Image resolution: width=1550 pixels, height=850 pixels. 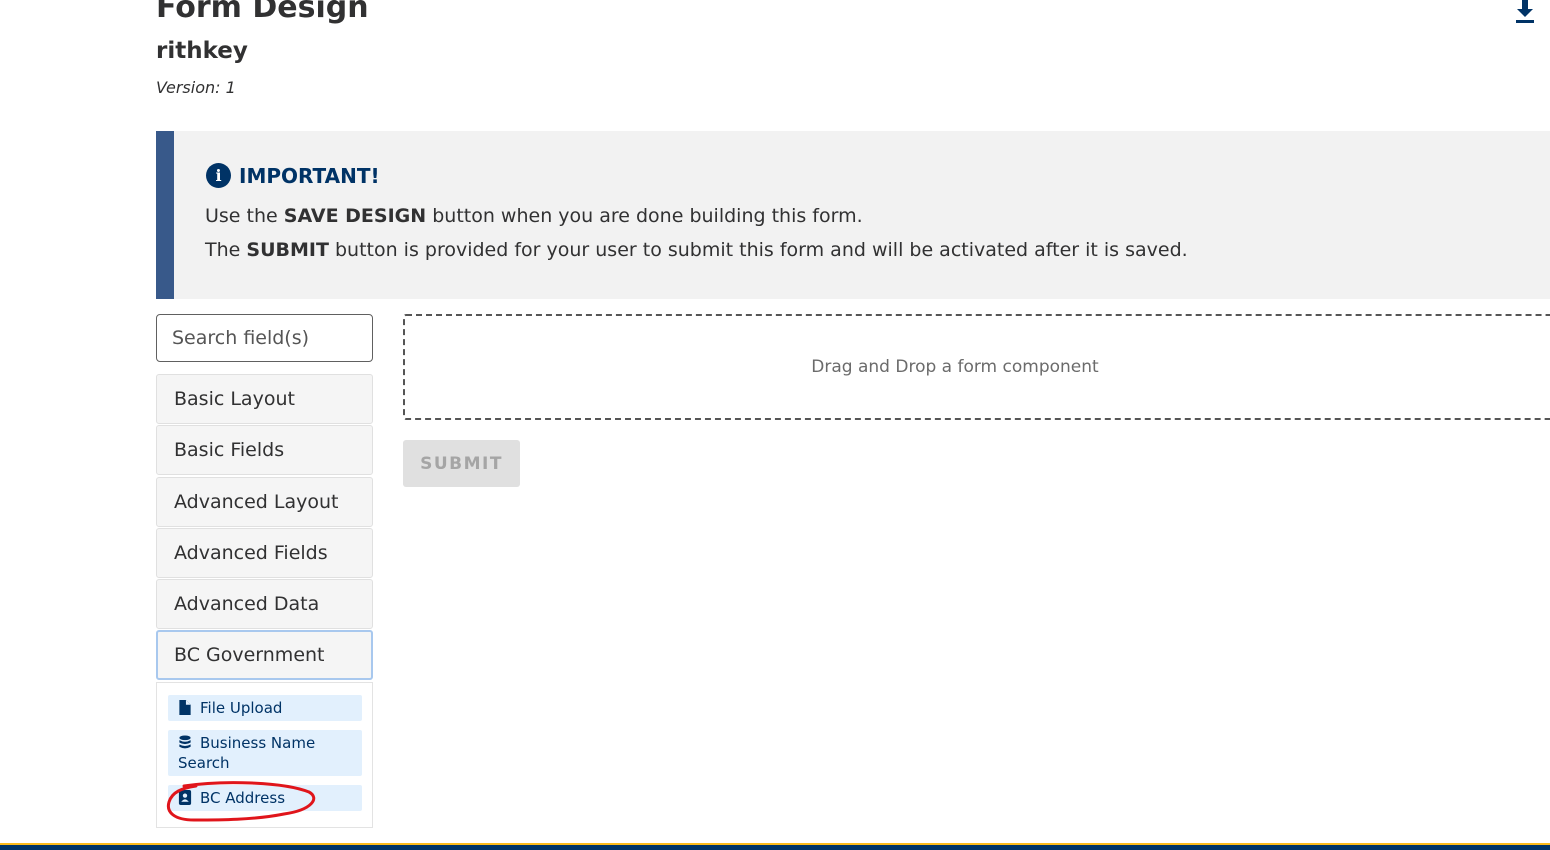 I want to click on alert-title: IMPORTANT!, so click(x=309, y=175).